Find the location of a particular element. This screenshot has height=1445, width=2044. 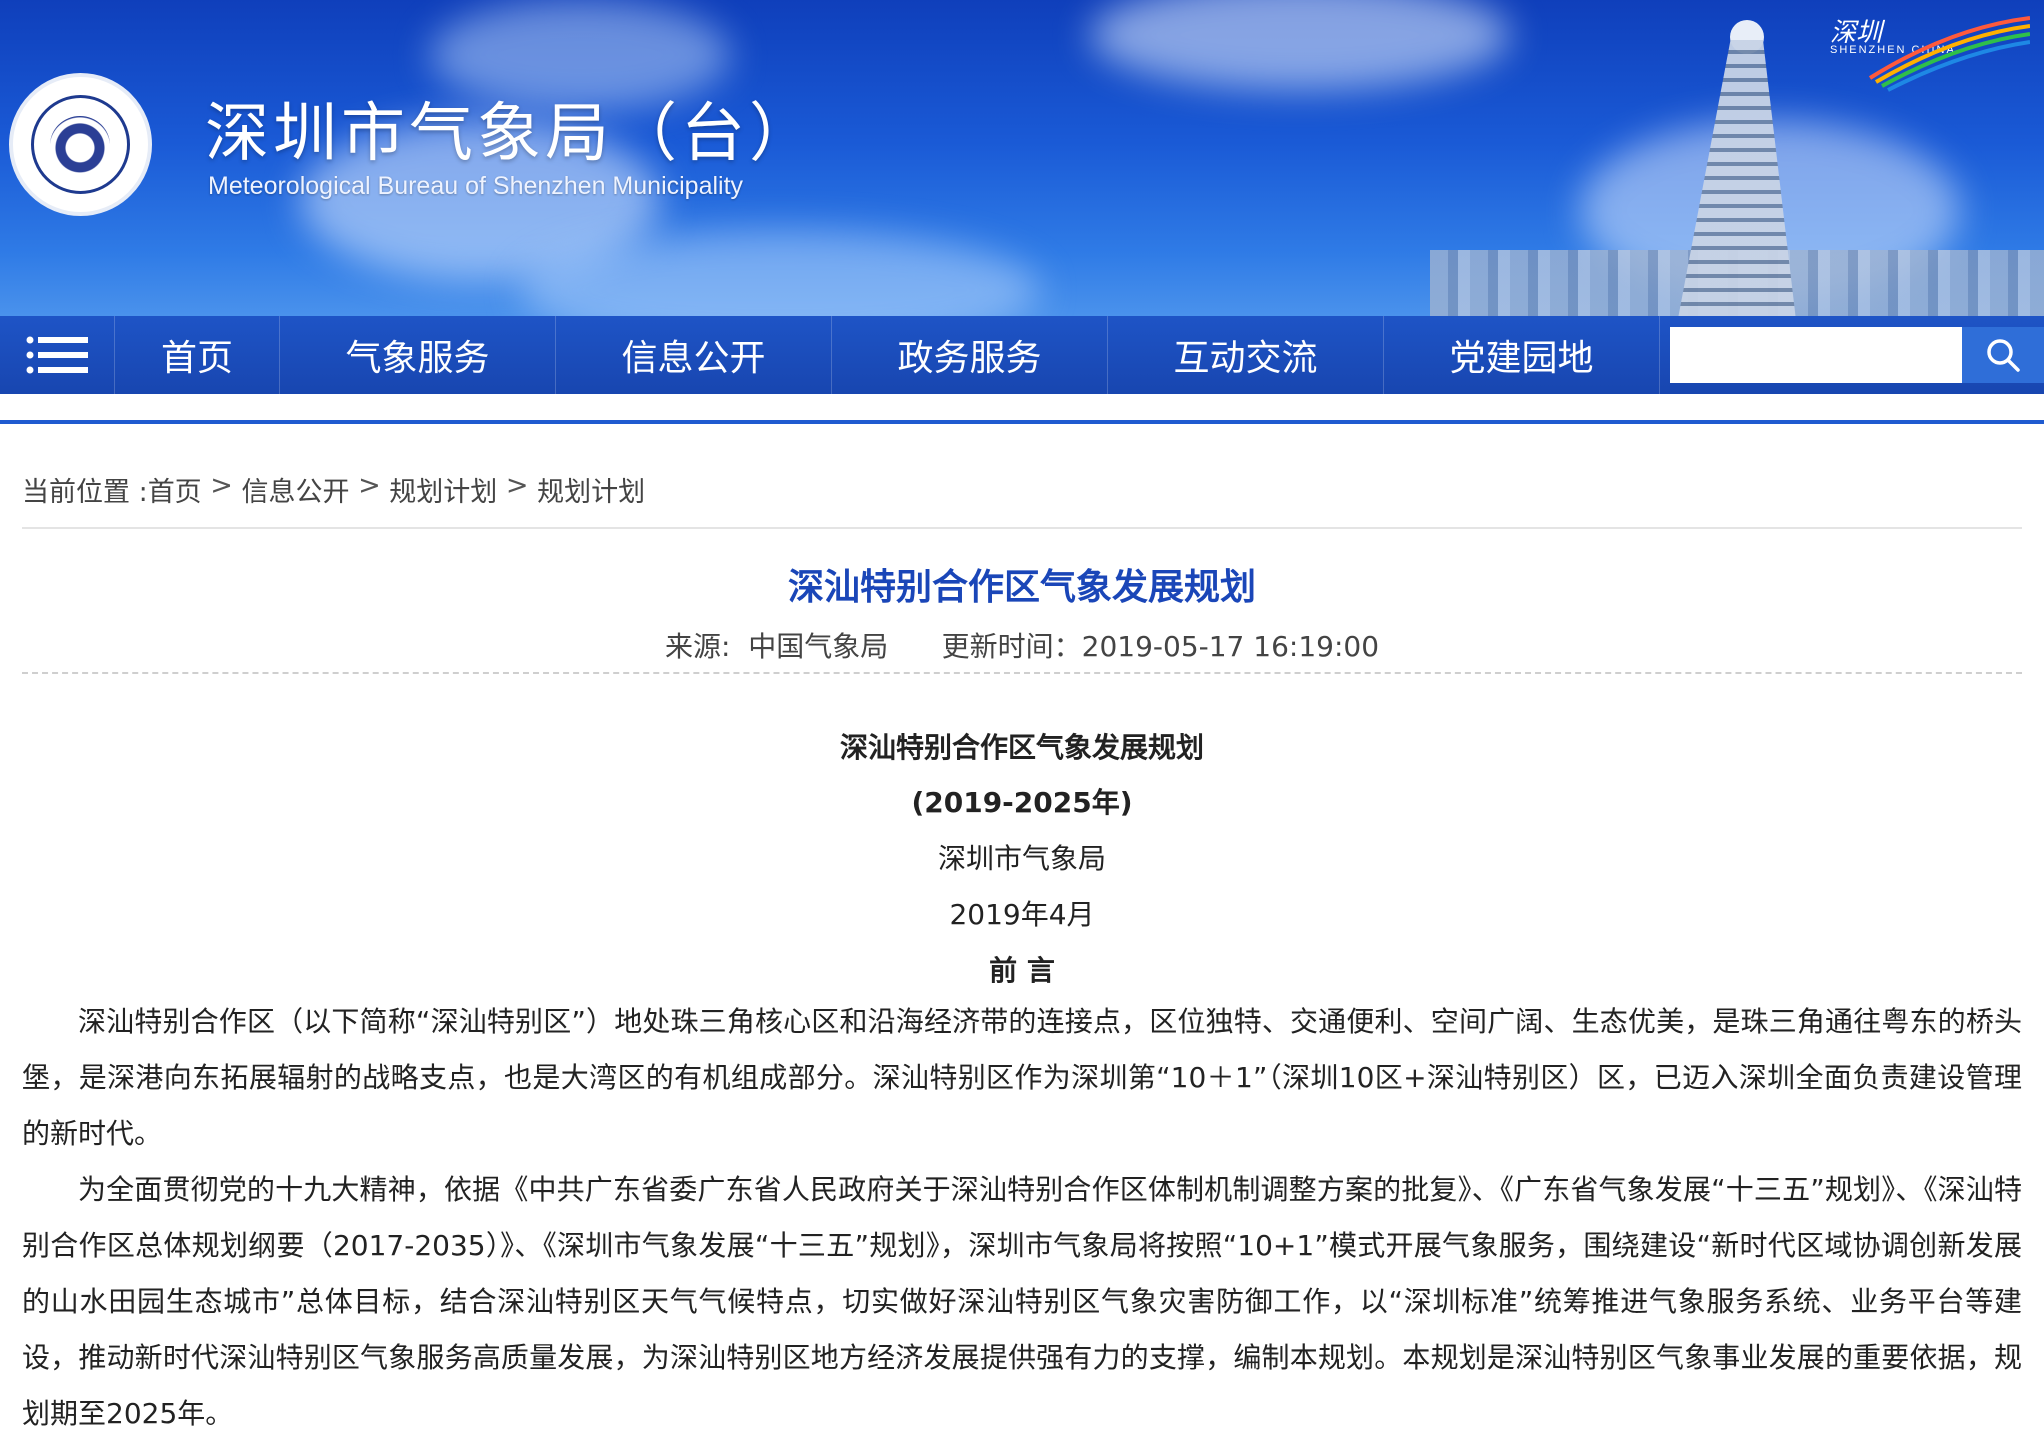

meta-spacer is located at coordinates (914, 646).